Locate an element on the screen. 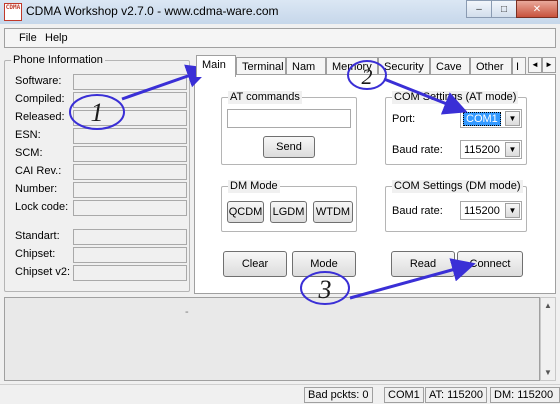  baud-rate-dm-select: 115200 ▼ is located at coordinates (491, 210).